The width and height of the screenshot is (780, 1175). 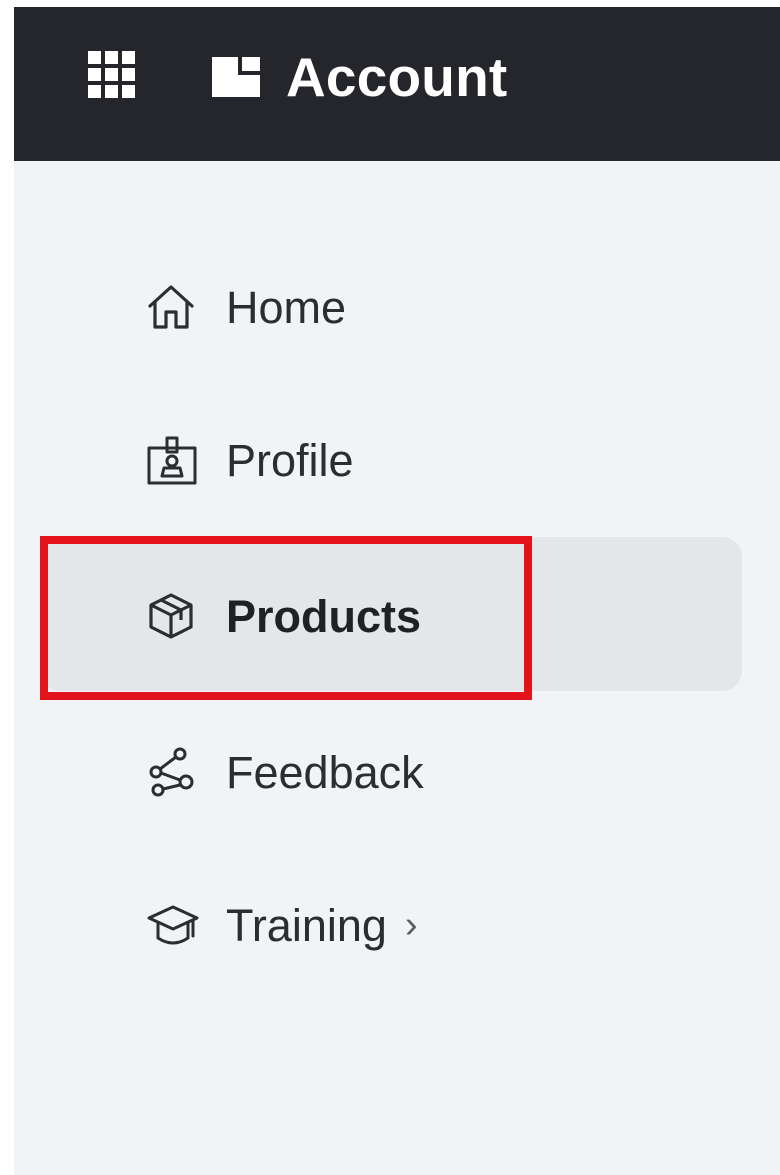 What do you see at coordinates (174, 616) in the screenshot?
I see `box-icon` at bounding box center [174, 616].